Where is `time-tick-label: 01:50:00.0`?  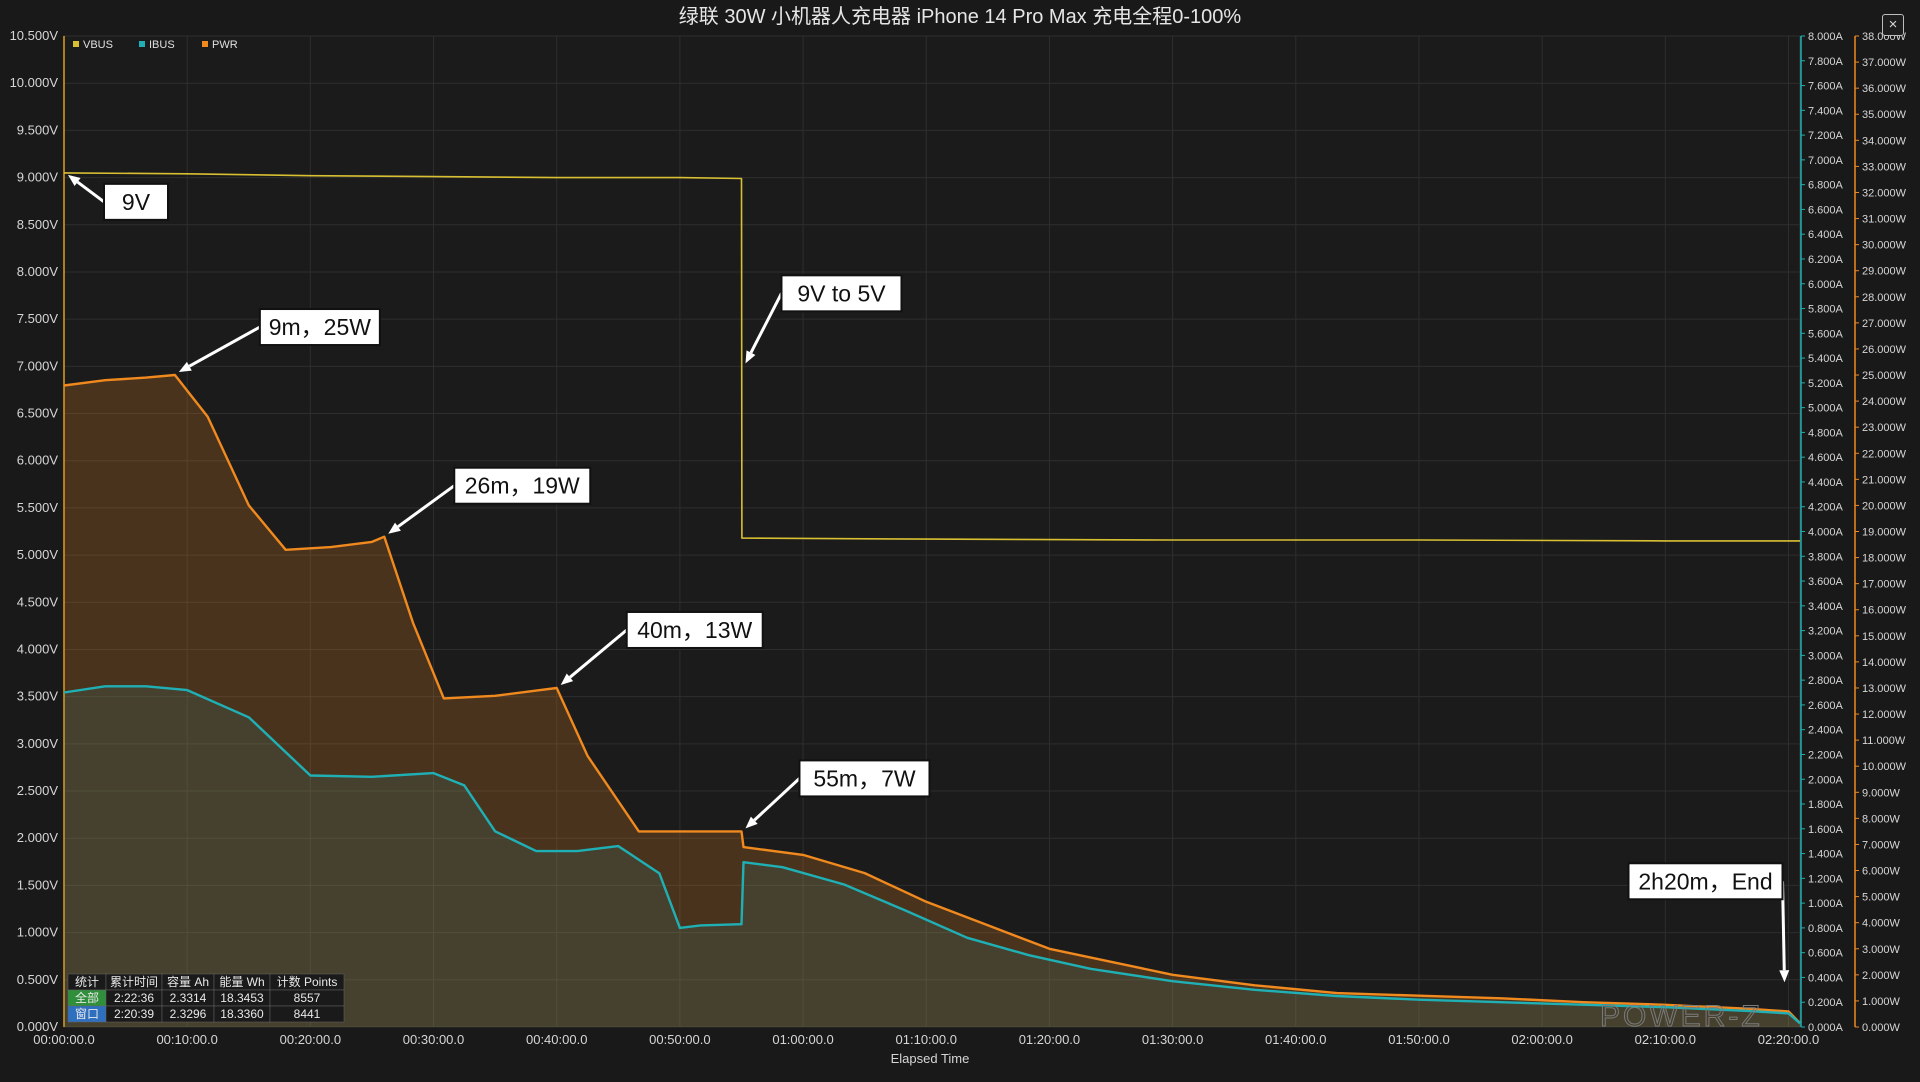
time-tick-label: 01:50:00.0 is located at coordinates (1418, 1039).